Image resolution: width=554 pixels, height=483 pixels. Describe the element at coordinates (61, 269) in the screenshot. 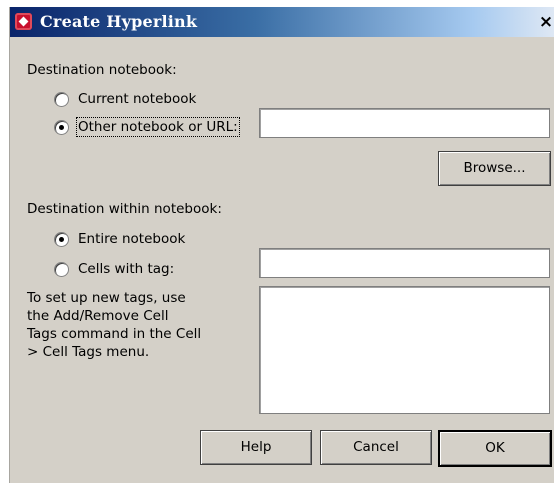

I see `radio-cells-with-tag` at that location.